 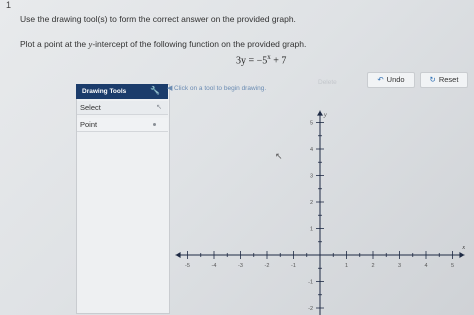 I want to click on reset-label: Reset, so click(x=448, y=79).